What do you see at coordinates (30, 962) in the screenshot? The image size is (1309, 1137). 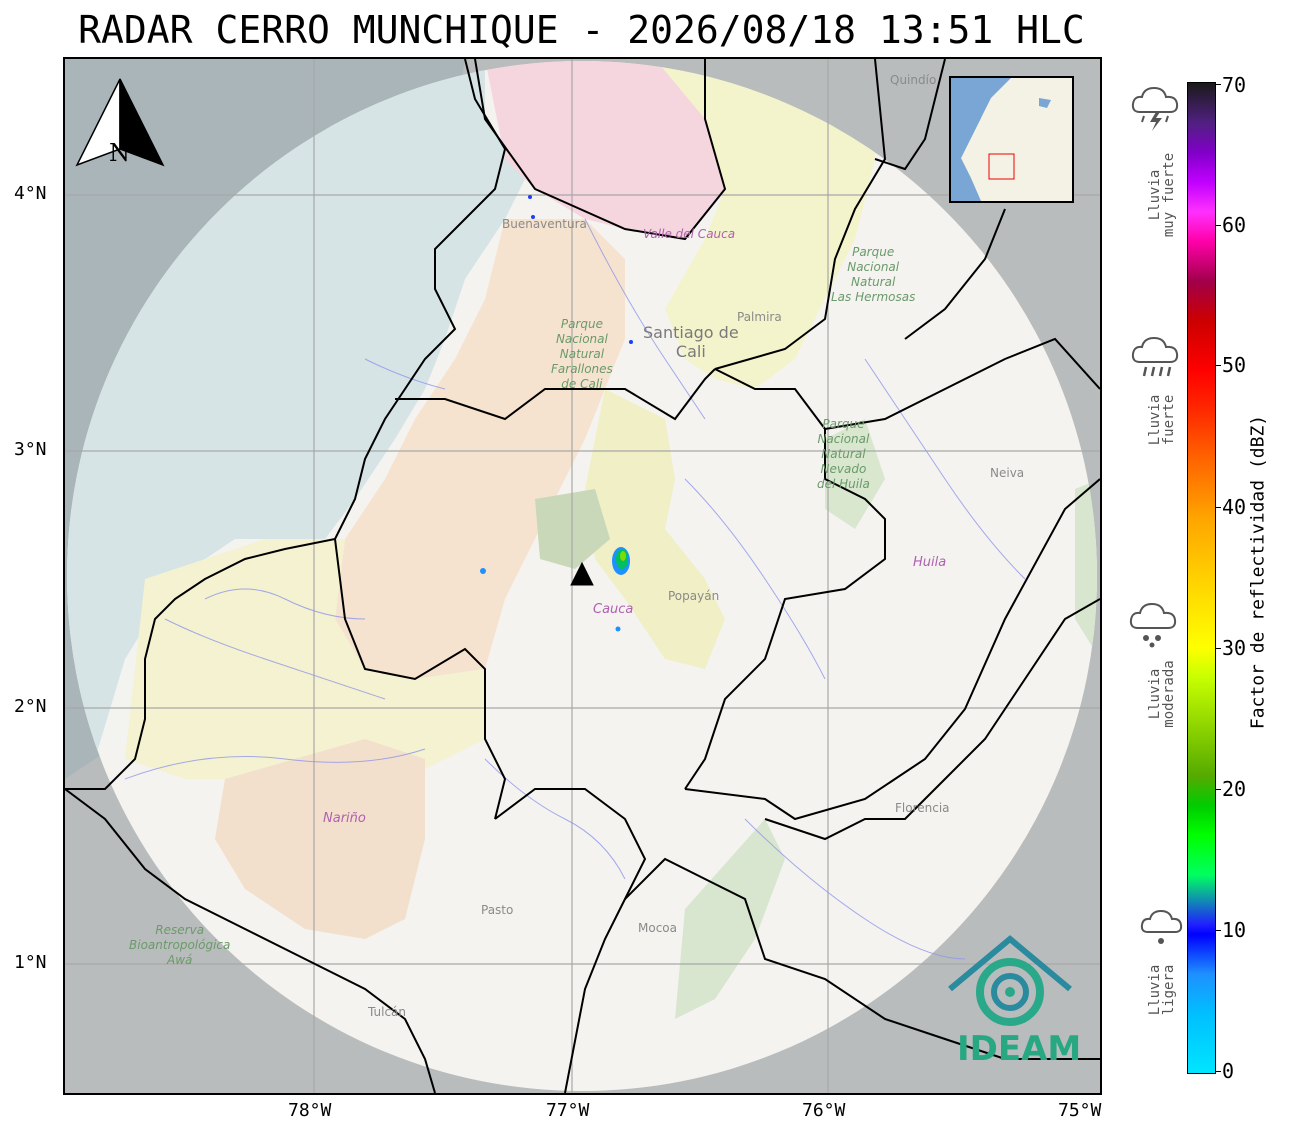 I see `y-tick-1n: 1°N` at bounding box center [30, 962].